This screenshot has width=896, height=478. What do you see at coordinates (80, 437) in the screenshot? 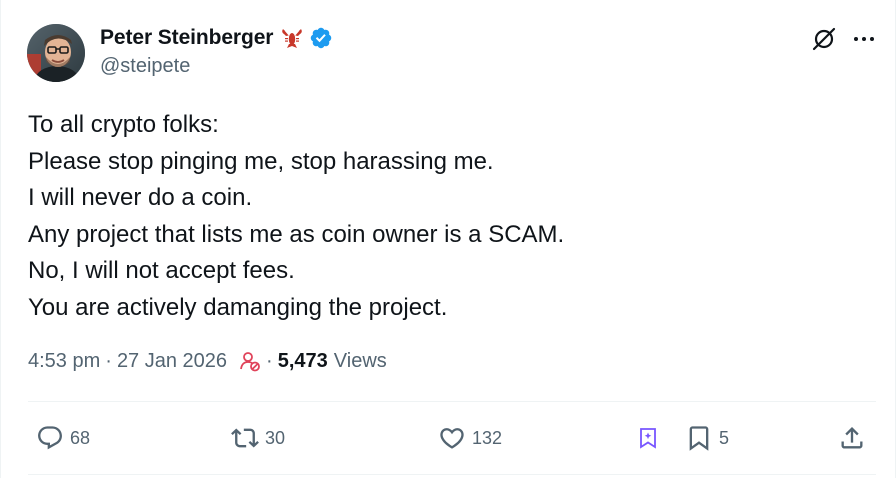
I see `reply-count: 68` at bounding box center [80, 437].